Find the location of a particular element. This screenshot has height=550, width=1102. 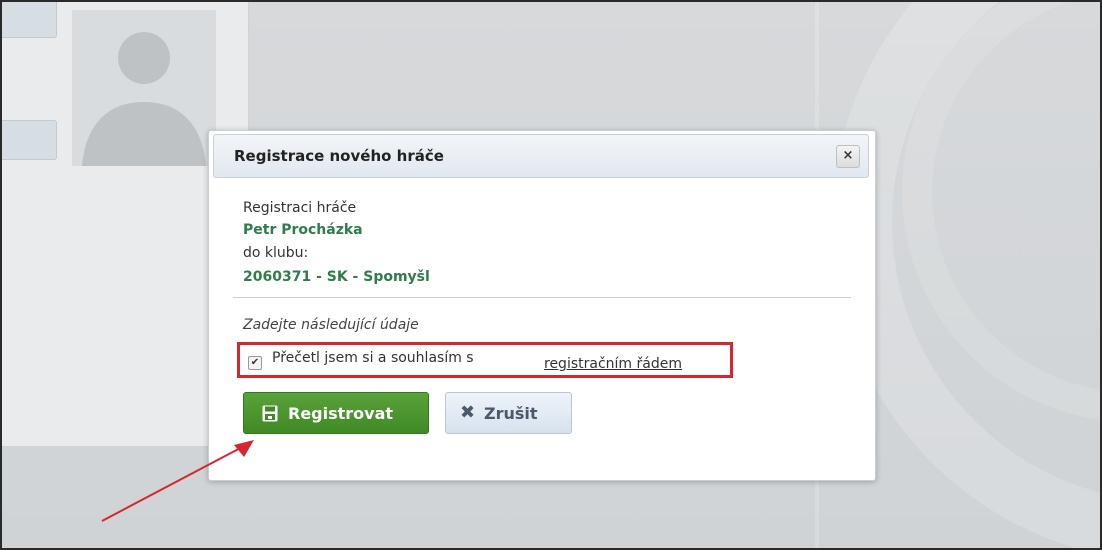

player-name: Petr Procházka is located at coordinates (303, 230).